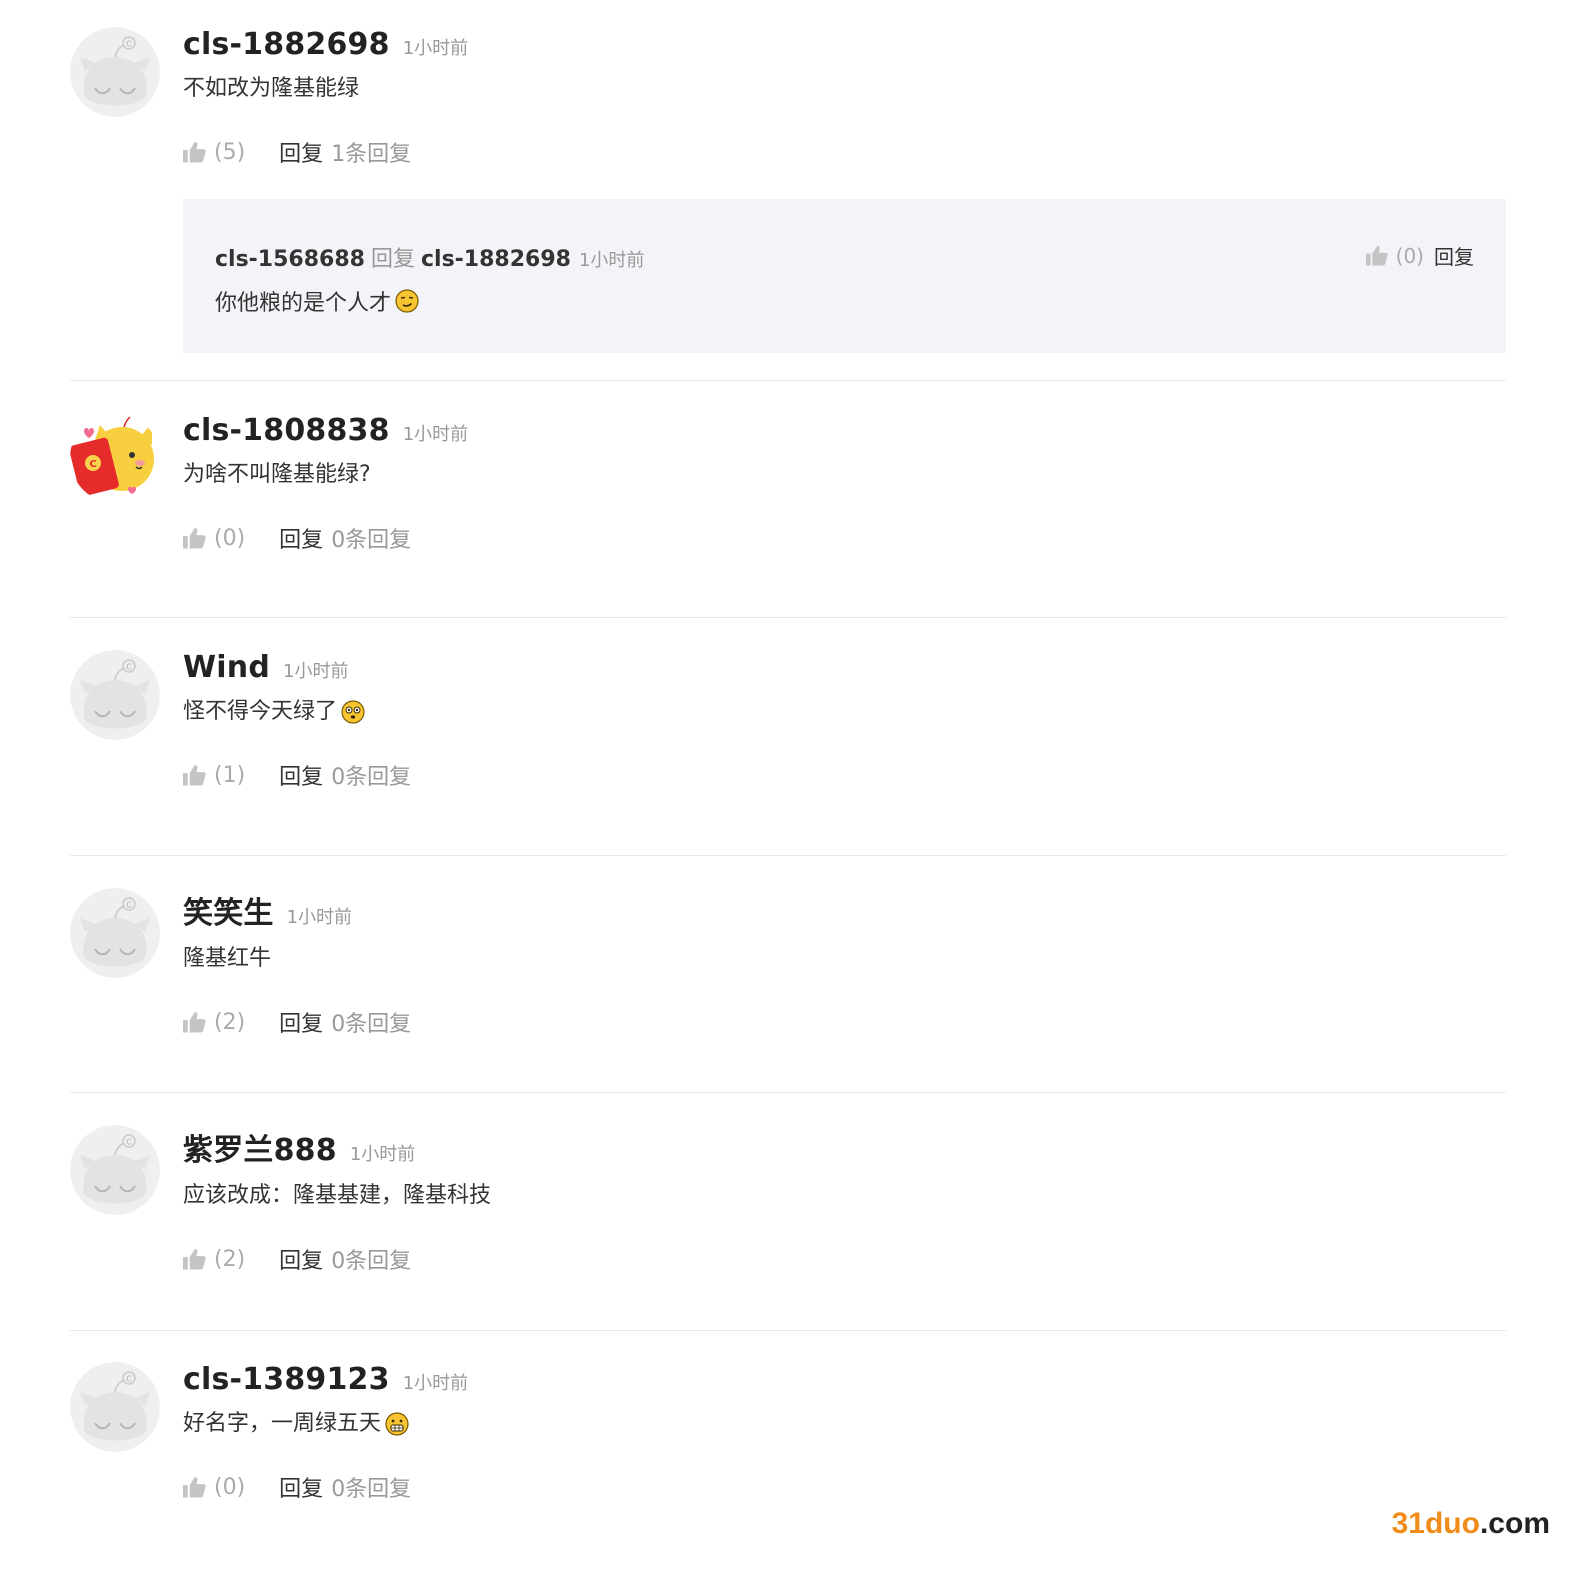 The width and height of the screenshot is (1596, 1571). Describe the element at coordinates (228, 910) in the screenshot. I see `username: 笑笑生` at that location.